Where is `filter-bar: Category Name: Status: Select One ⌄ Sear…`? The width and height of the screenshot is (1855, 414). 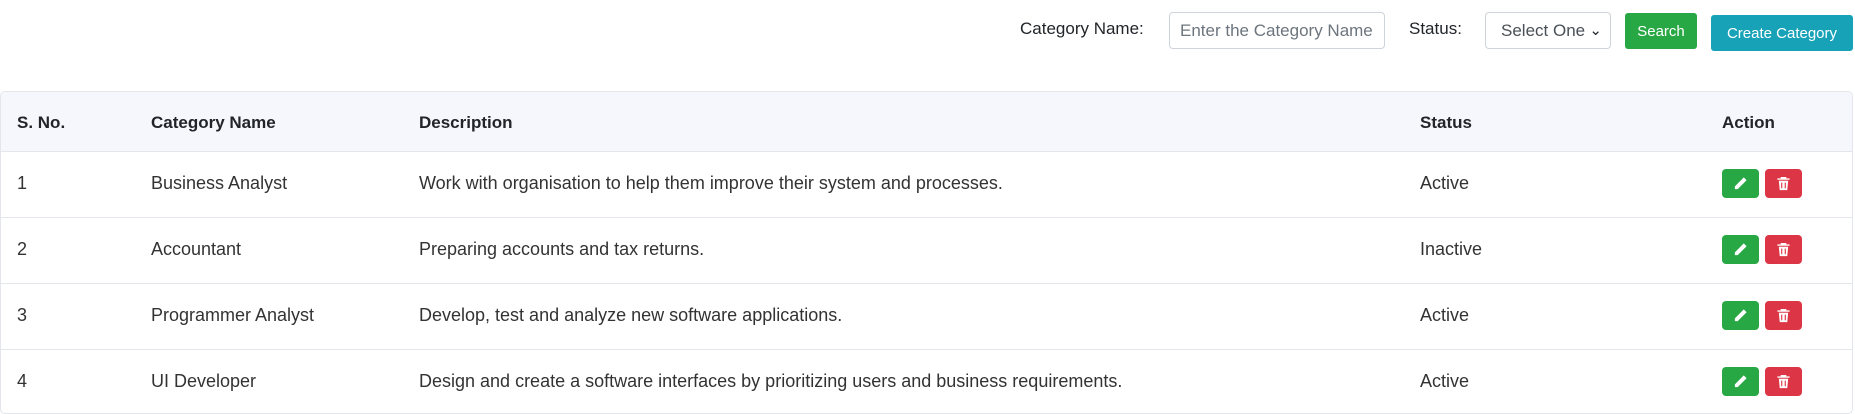
filter-bar: Category Name: Status: Select One ⌄ Sear… is located at coordinates (927, 31).